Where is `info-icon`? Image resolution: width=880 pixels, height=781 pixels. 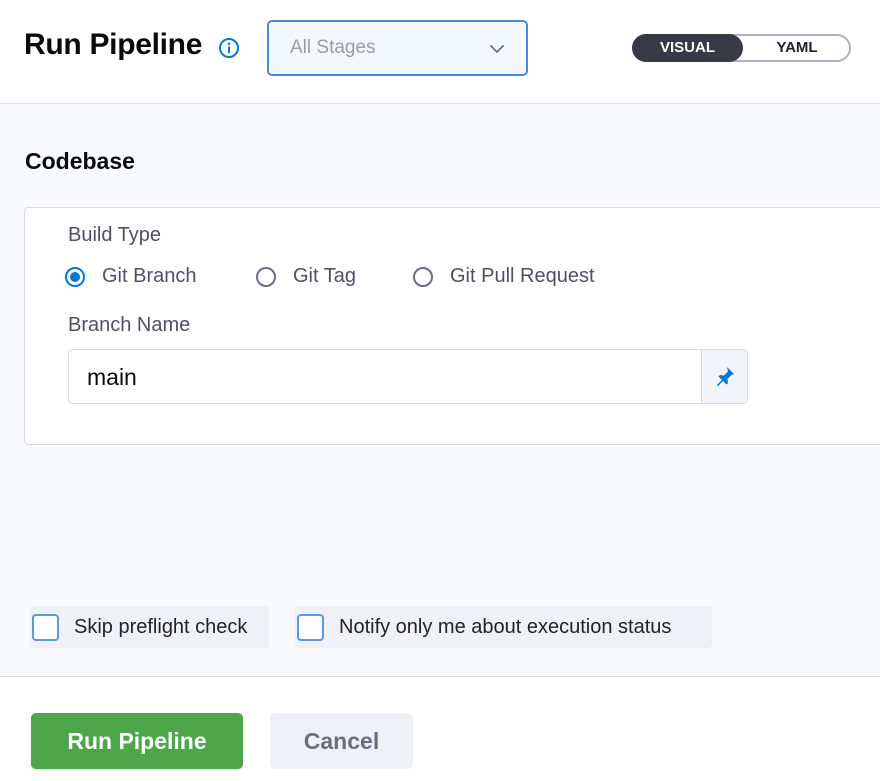
info-icon is located at coordinates (229, 48).